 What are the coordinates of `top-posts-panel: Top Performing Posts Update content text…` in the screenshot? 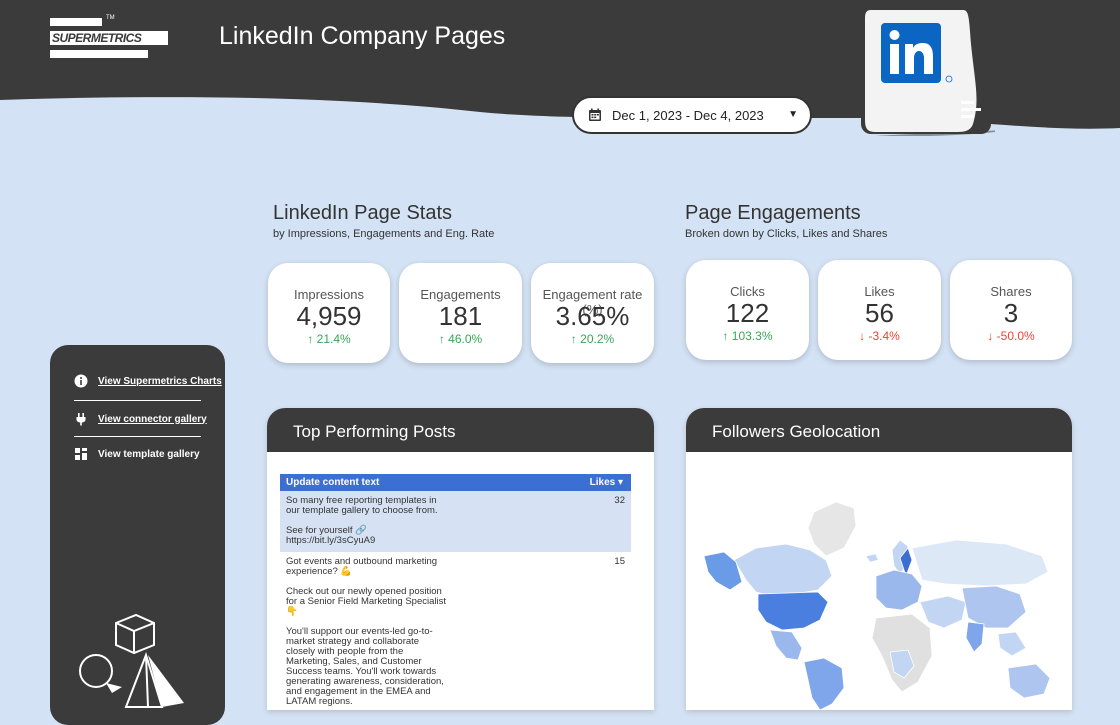 It's located at (460, 559).